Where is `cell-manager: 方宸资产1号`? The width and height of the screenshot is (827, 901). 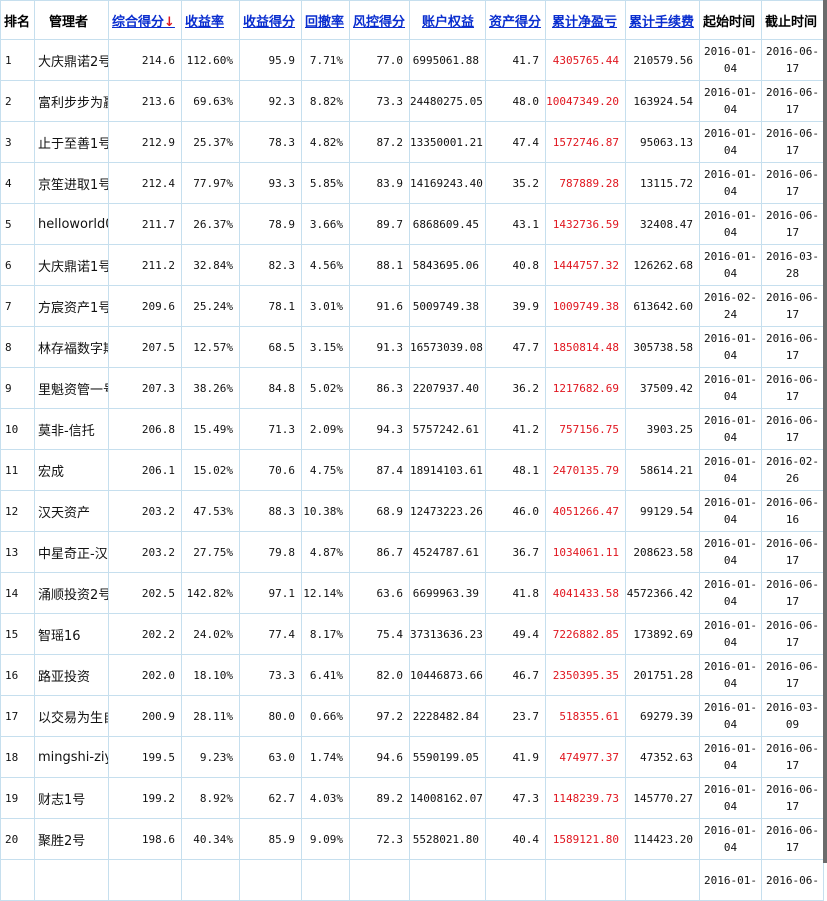
cell-manager: 方宸资产1号 is located at coordinates (71, 306).